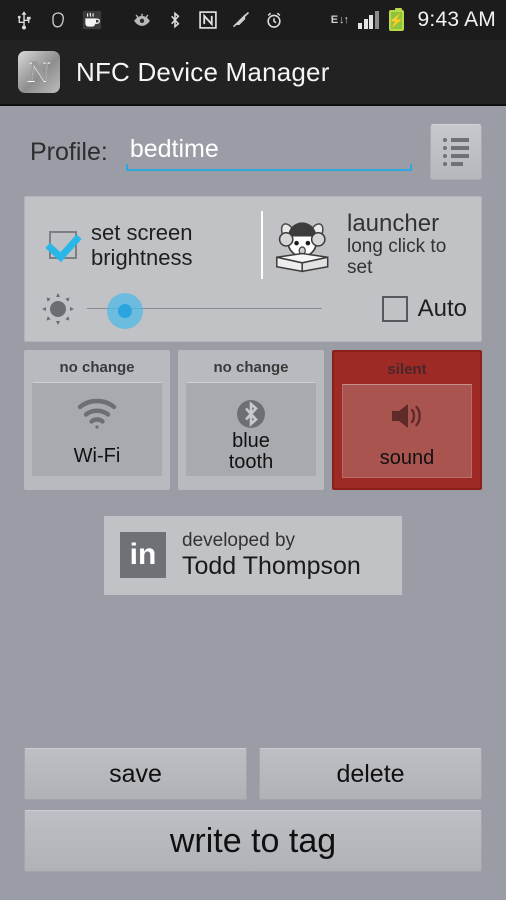  I want to click on delete-button: delete, so click(370, 774).